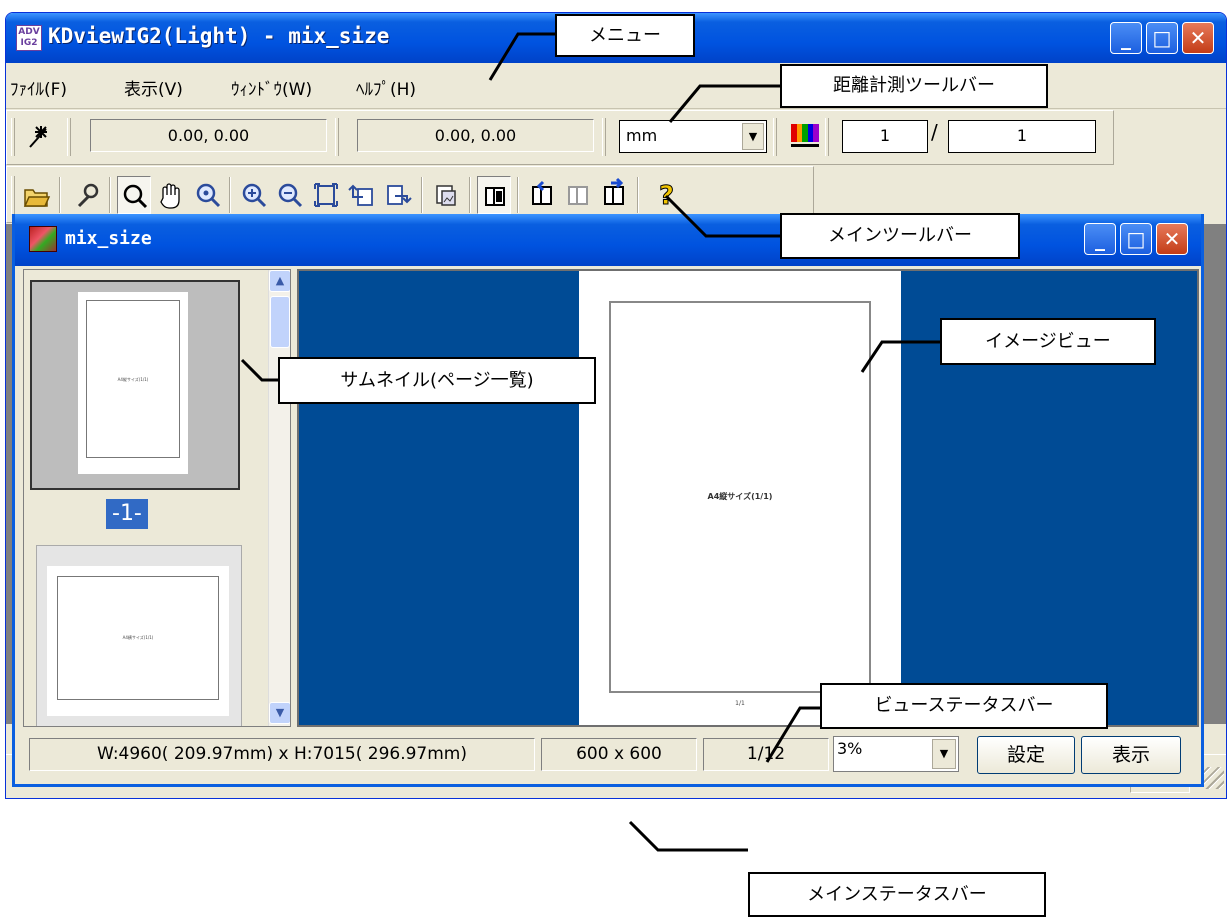  Describe the element at coordinates (900, 236) in the screenshot. I see `callout-main-toolbar: メインツールバー` at that location.